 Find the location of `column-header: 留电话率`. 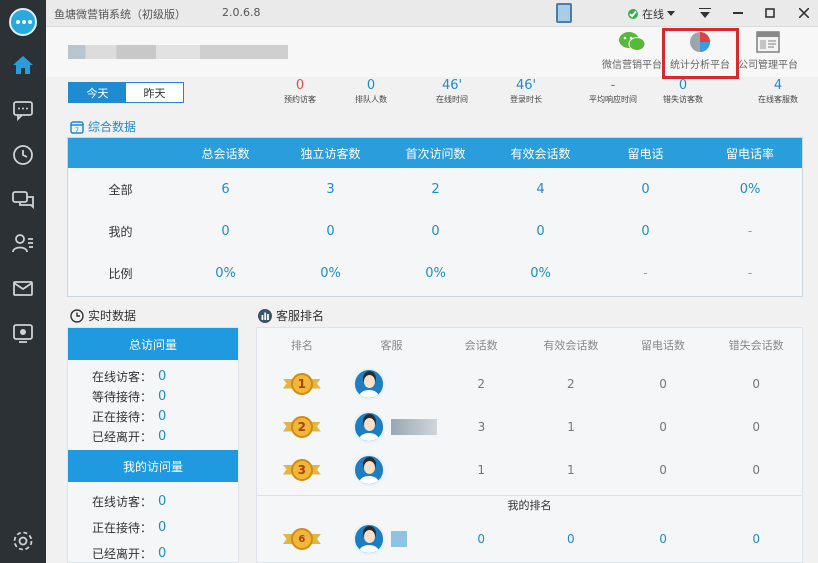

column-header: 留电话率 is located at coordinates (749, 153).